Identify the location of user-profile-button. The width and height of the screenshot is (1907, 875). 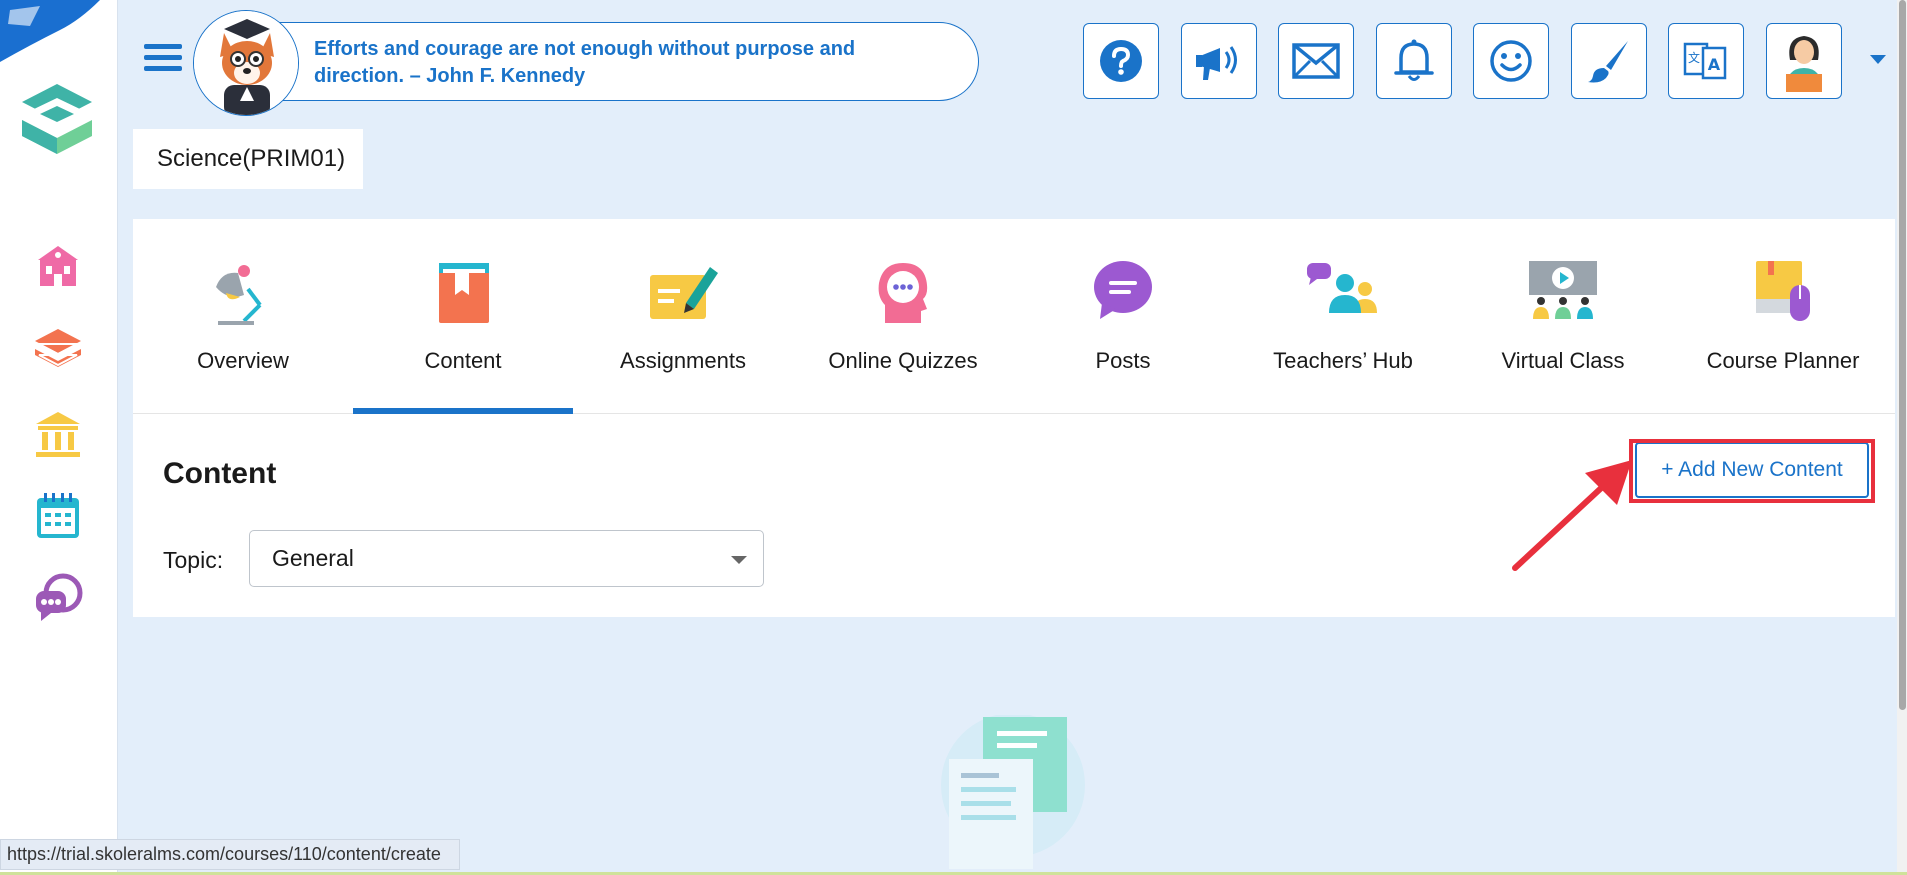
(1804, 61).